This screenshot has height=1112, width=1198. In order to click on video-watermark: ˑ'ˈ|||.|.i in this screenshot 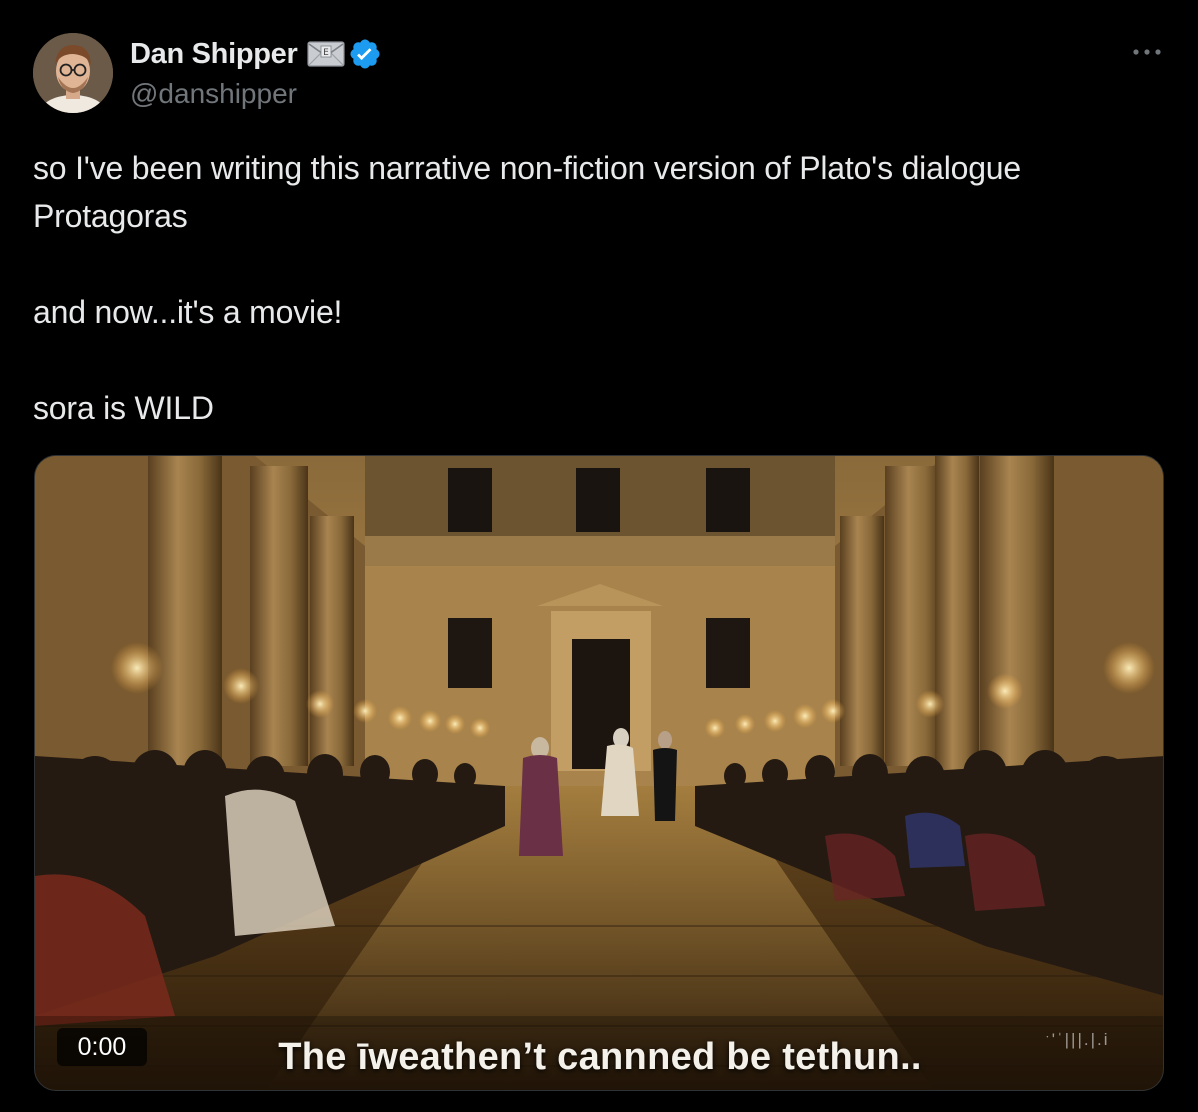, I will do `click(1077, 1039)`.